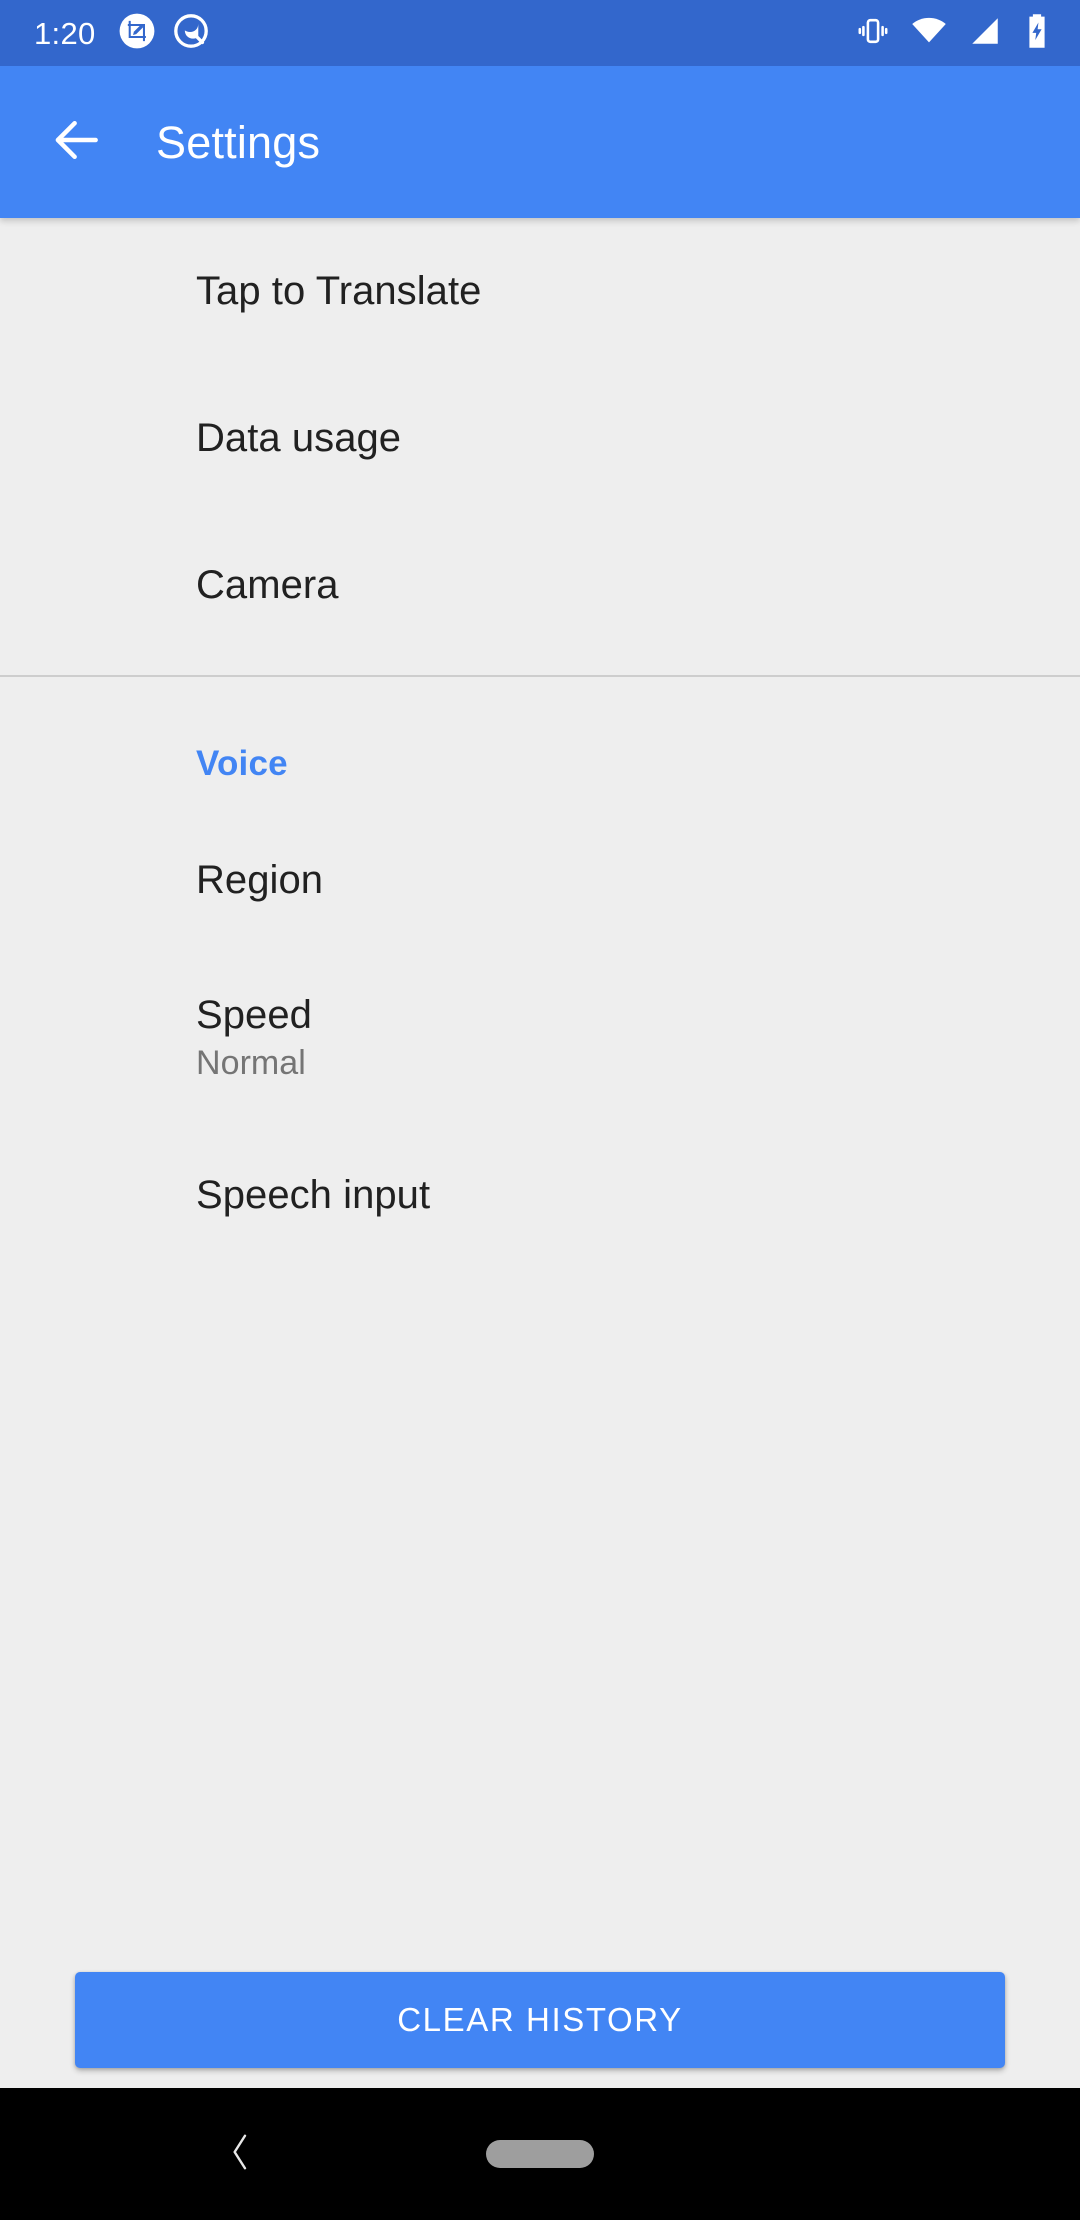 This screenshot has width=1080, height=2220. What do you see at coordinates (137, 33) in the screenshot?
I see `screenshot-markup-icon` at bounding box center [137, 33].